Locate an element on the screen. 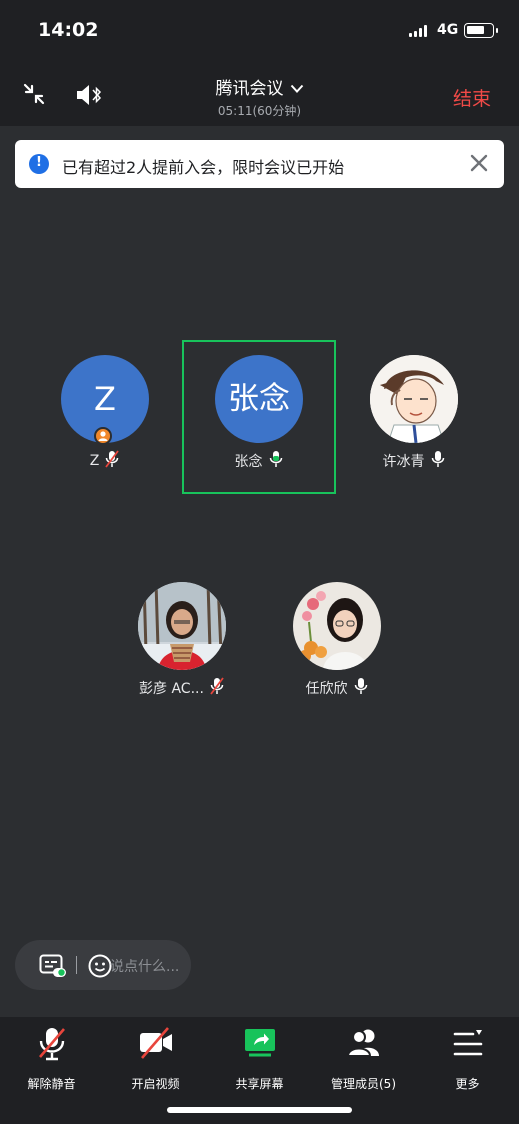  participant-name-row: 张念 is located at coordinates (259, 461).